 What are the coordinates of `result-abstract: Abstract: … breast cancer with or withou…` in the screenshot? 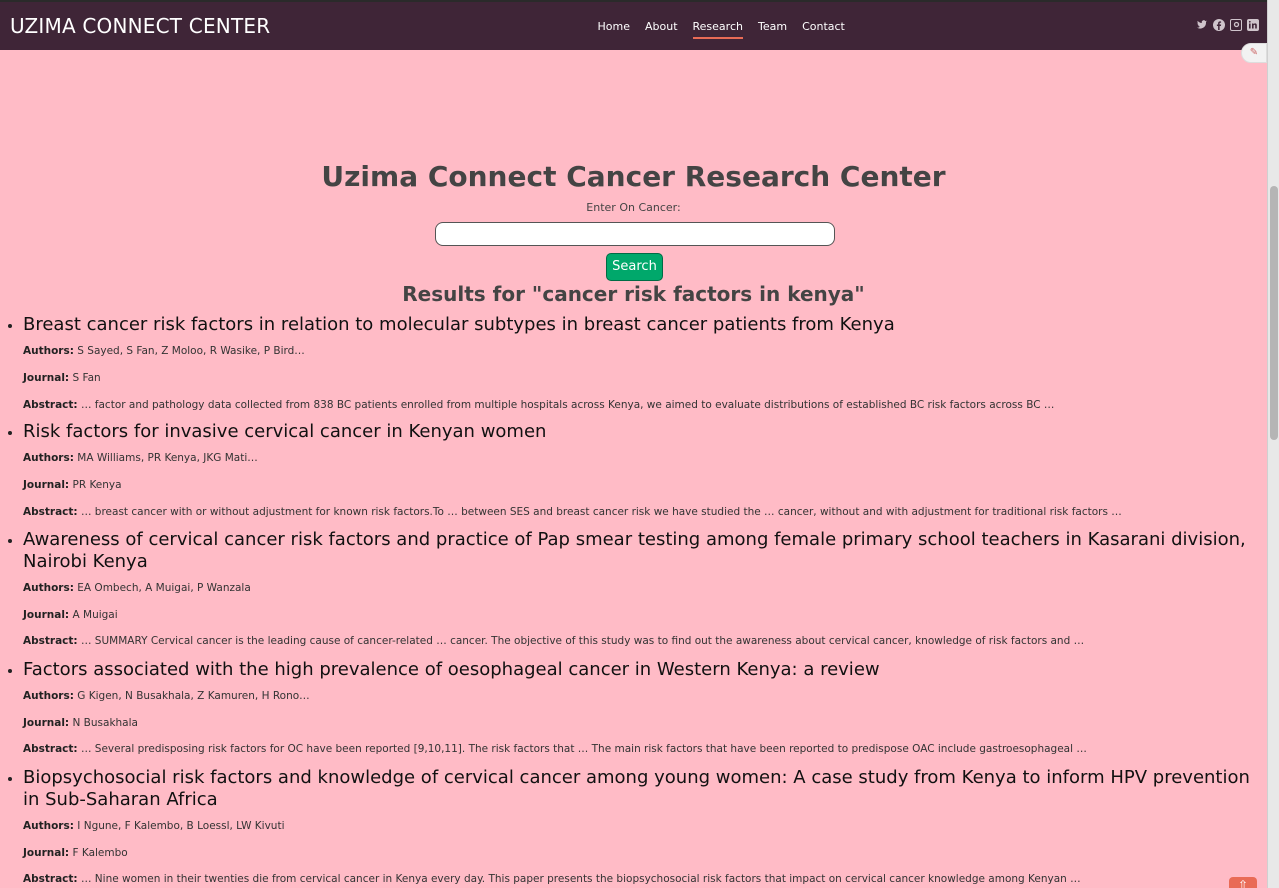 It's located at (572, 512).